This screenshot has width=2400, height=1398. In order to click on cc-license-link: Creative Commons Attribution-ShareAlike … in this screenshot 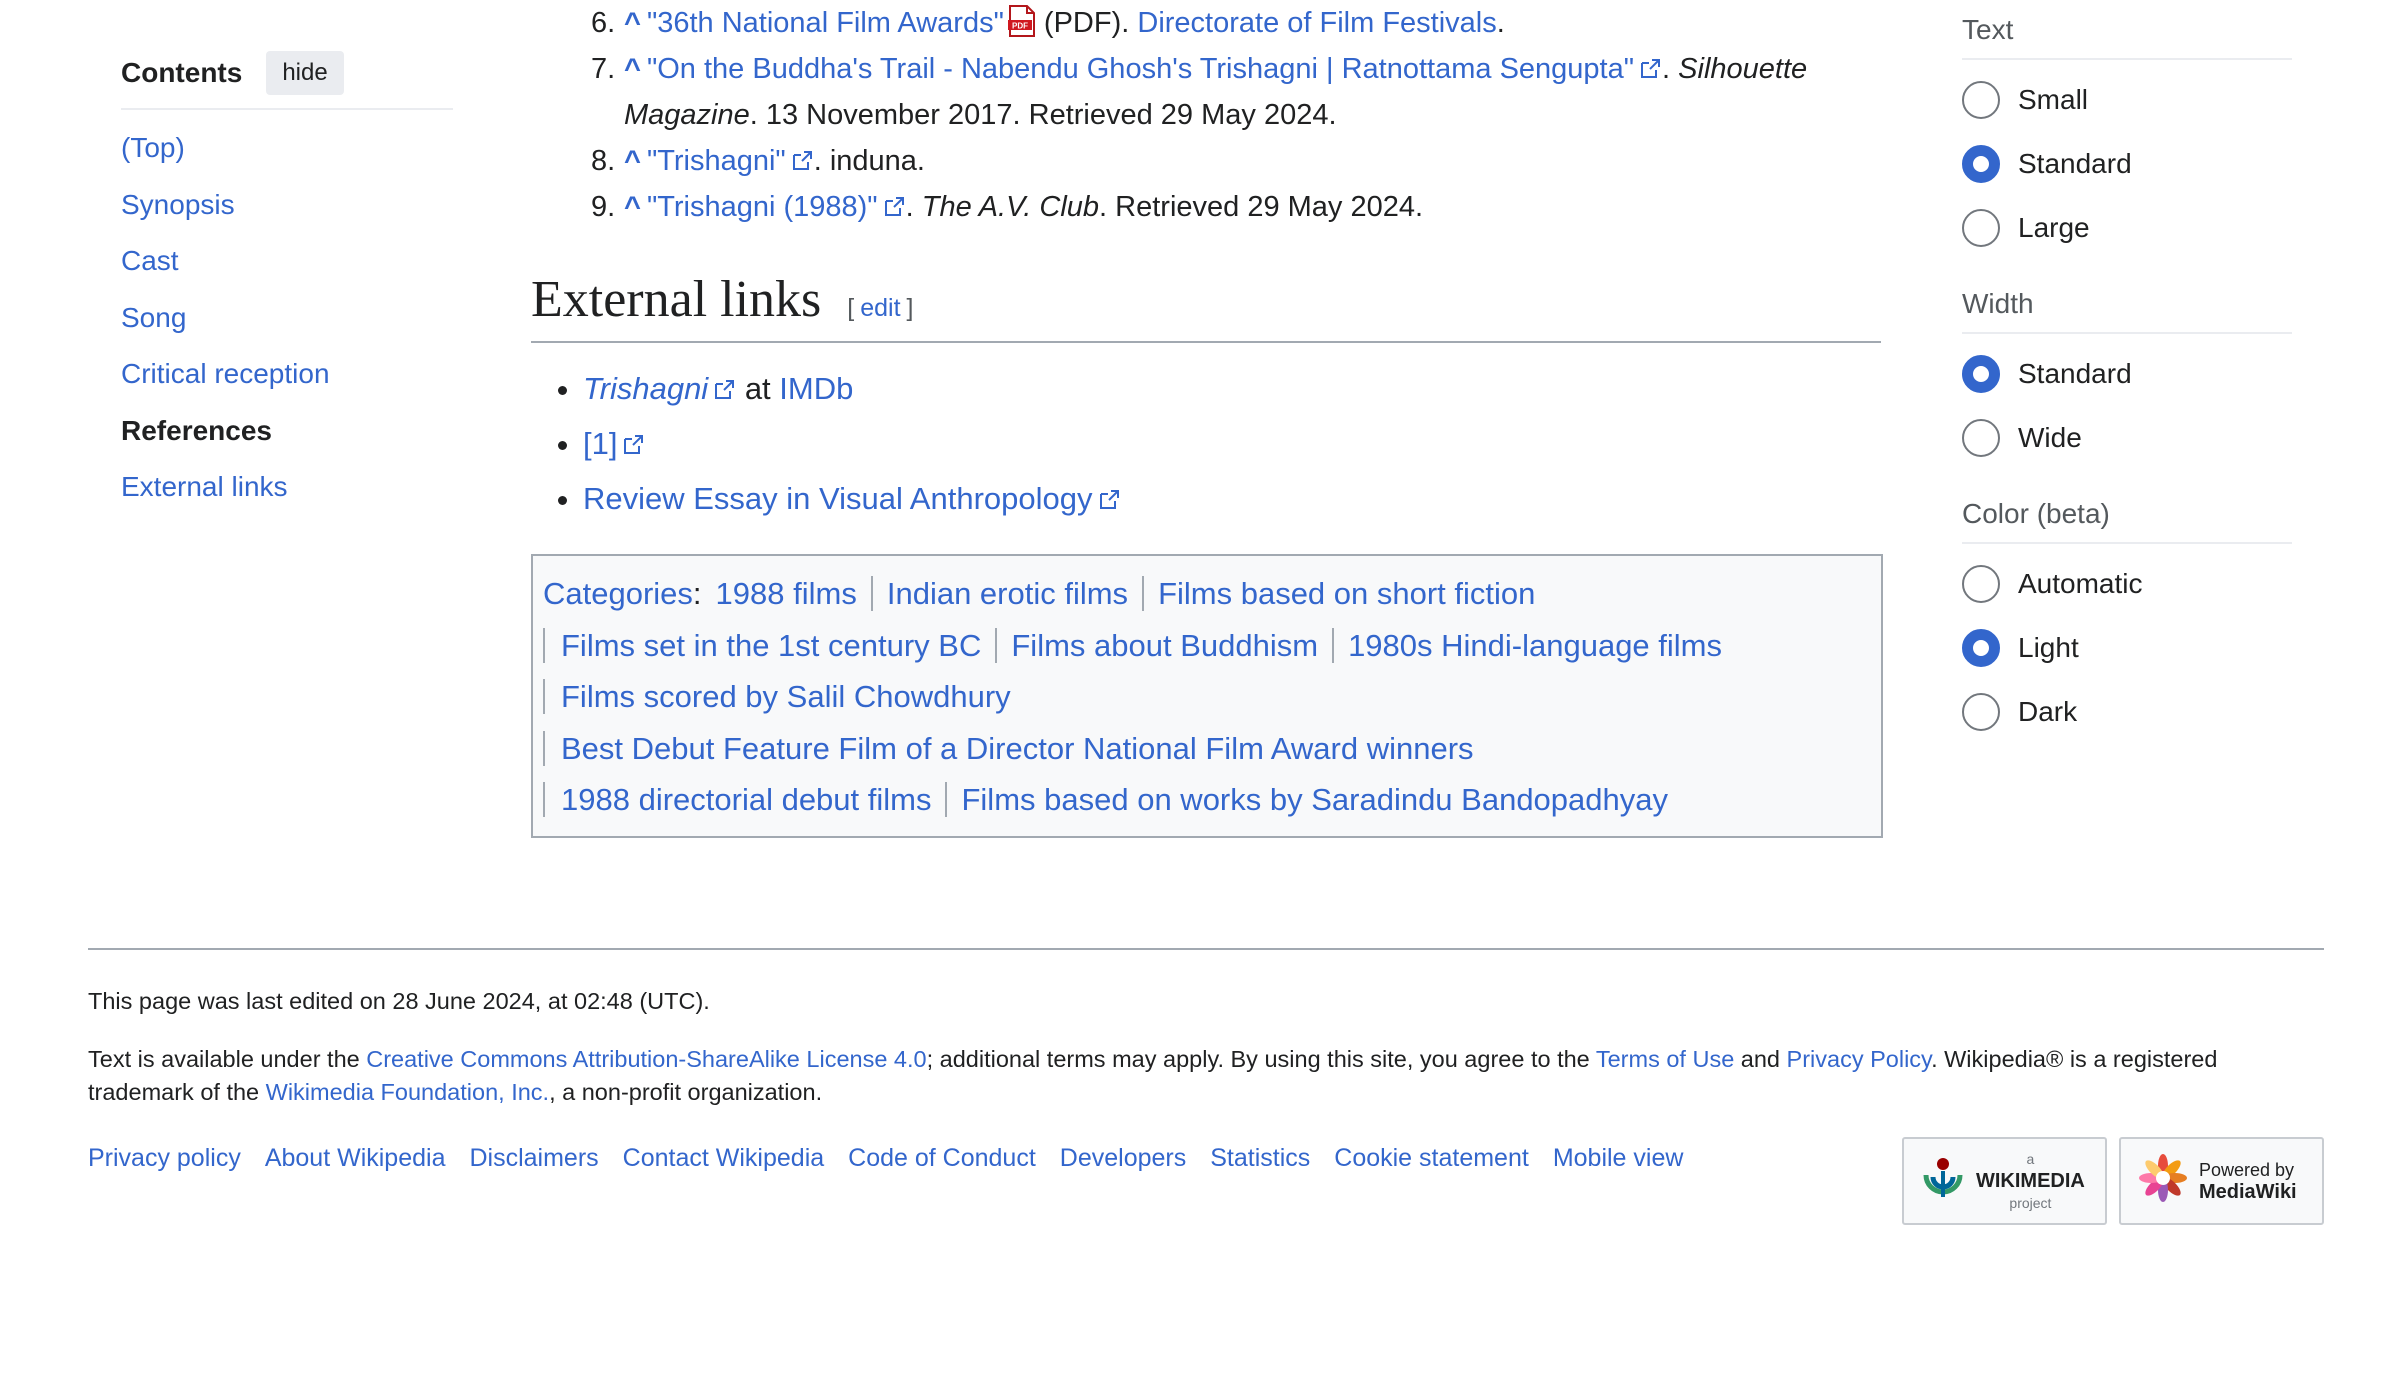, I will do `click(646, 1059)`.